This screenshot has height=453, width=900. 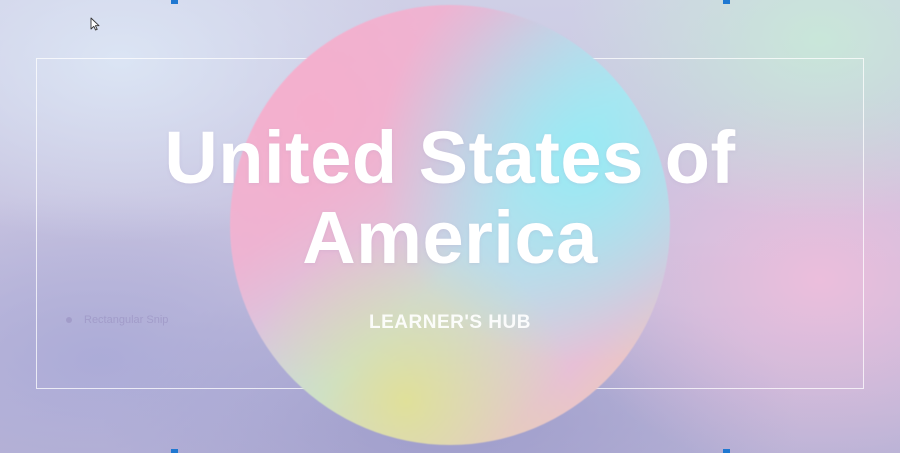 What do you see at coordinates (450, 157) in the screenshot?
I see `title-line-1: United States of` at bounding box center [450, 157].